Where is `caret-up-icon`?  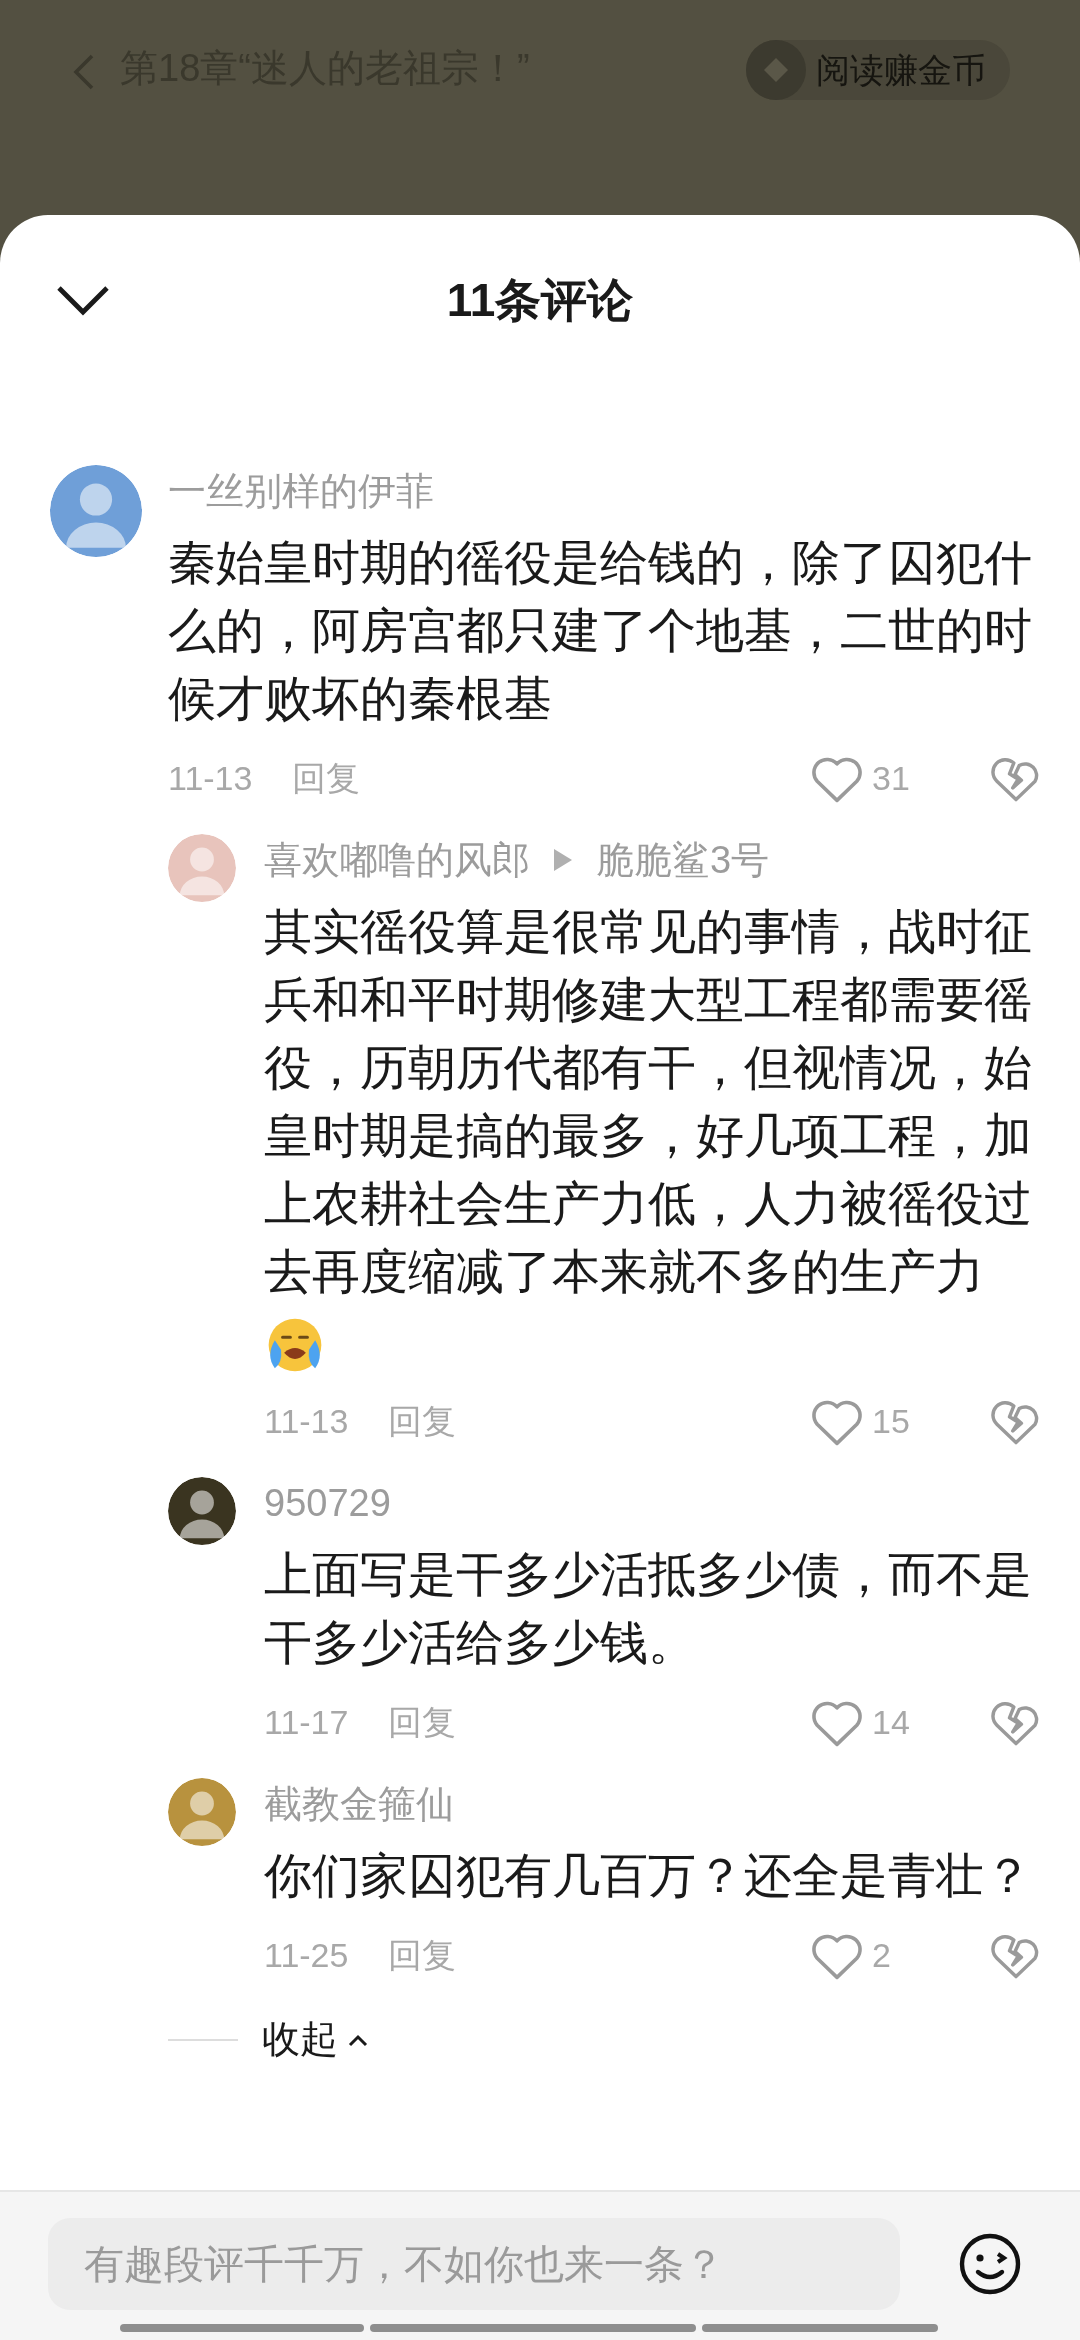
caret-up-icon is located at coordinates (358, 2039).